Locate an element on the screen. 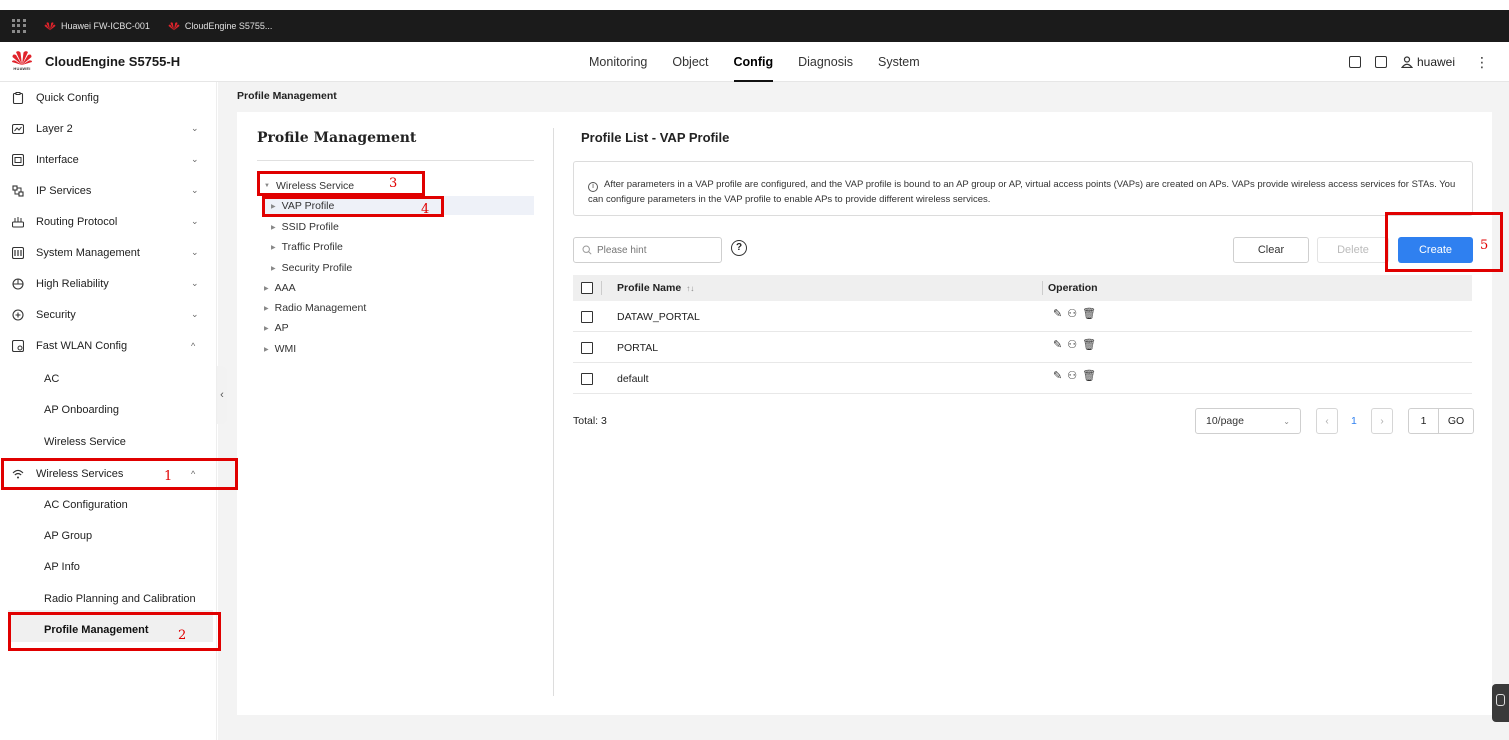  table-row: default ✎ ⚇ 🗑 is located at coordinates (1022, 378).